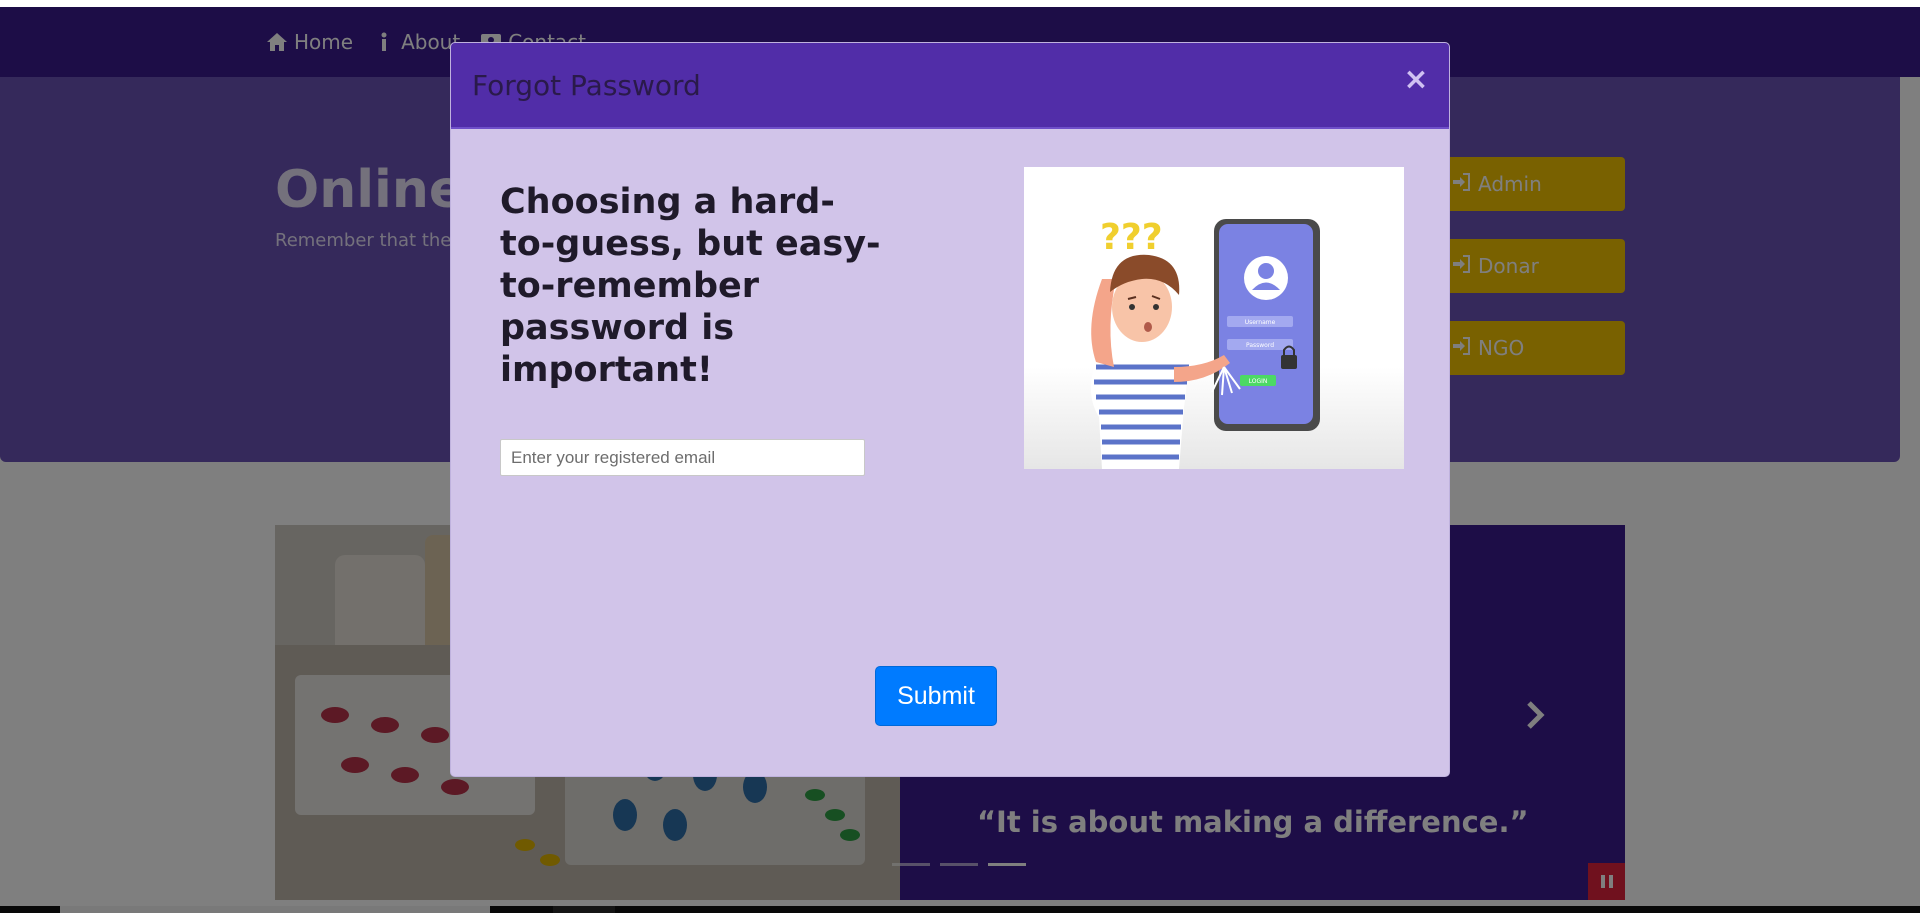 This screenshot has width=1920, height=913. Describe the element at coordinates (1260, 345) in the screenshot. I see `illustration-password-label: Password` at that location.